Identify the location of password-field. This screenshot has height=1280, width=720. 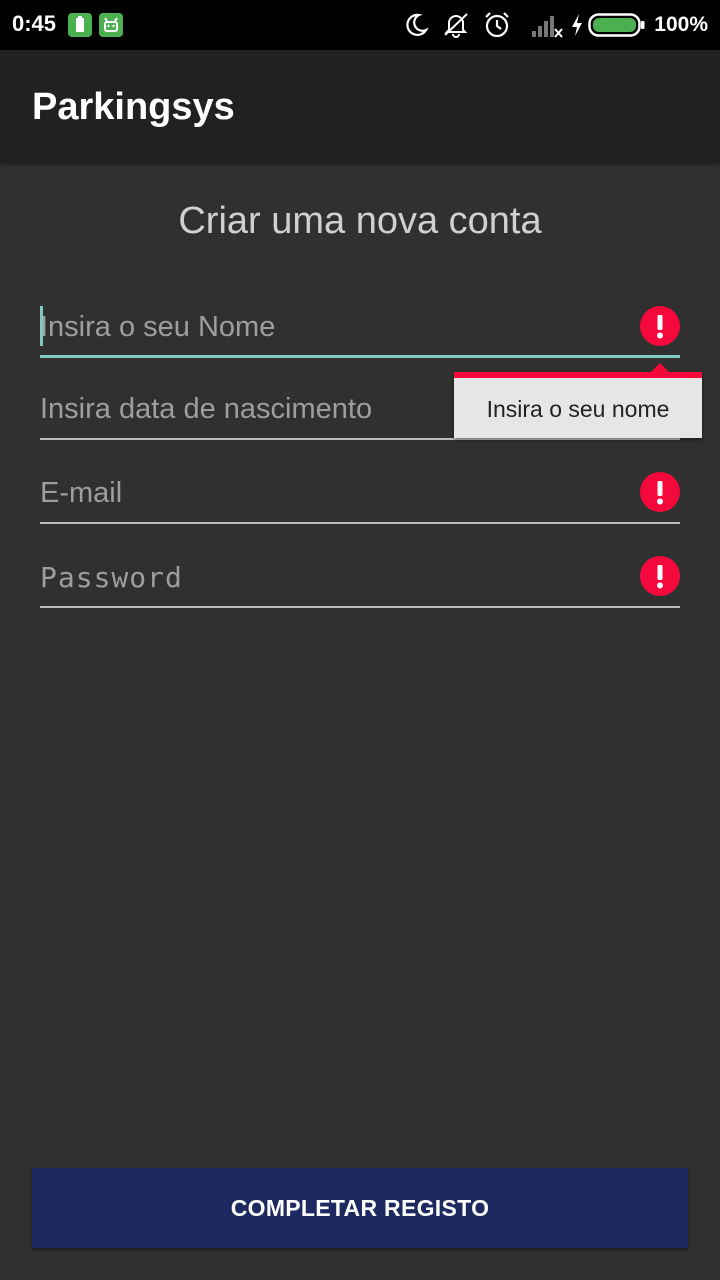
(360, 578).